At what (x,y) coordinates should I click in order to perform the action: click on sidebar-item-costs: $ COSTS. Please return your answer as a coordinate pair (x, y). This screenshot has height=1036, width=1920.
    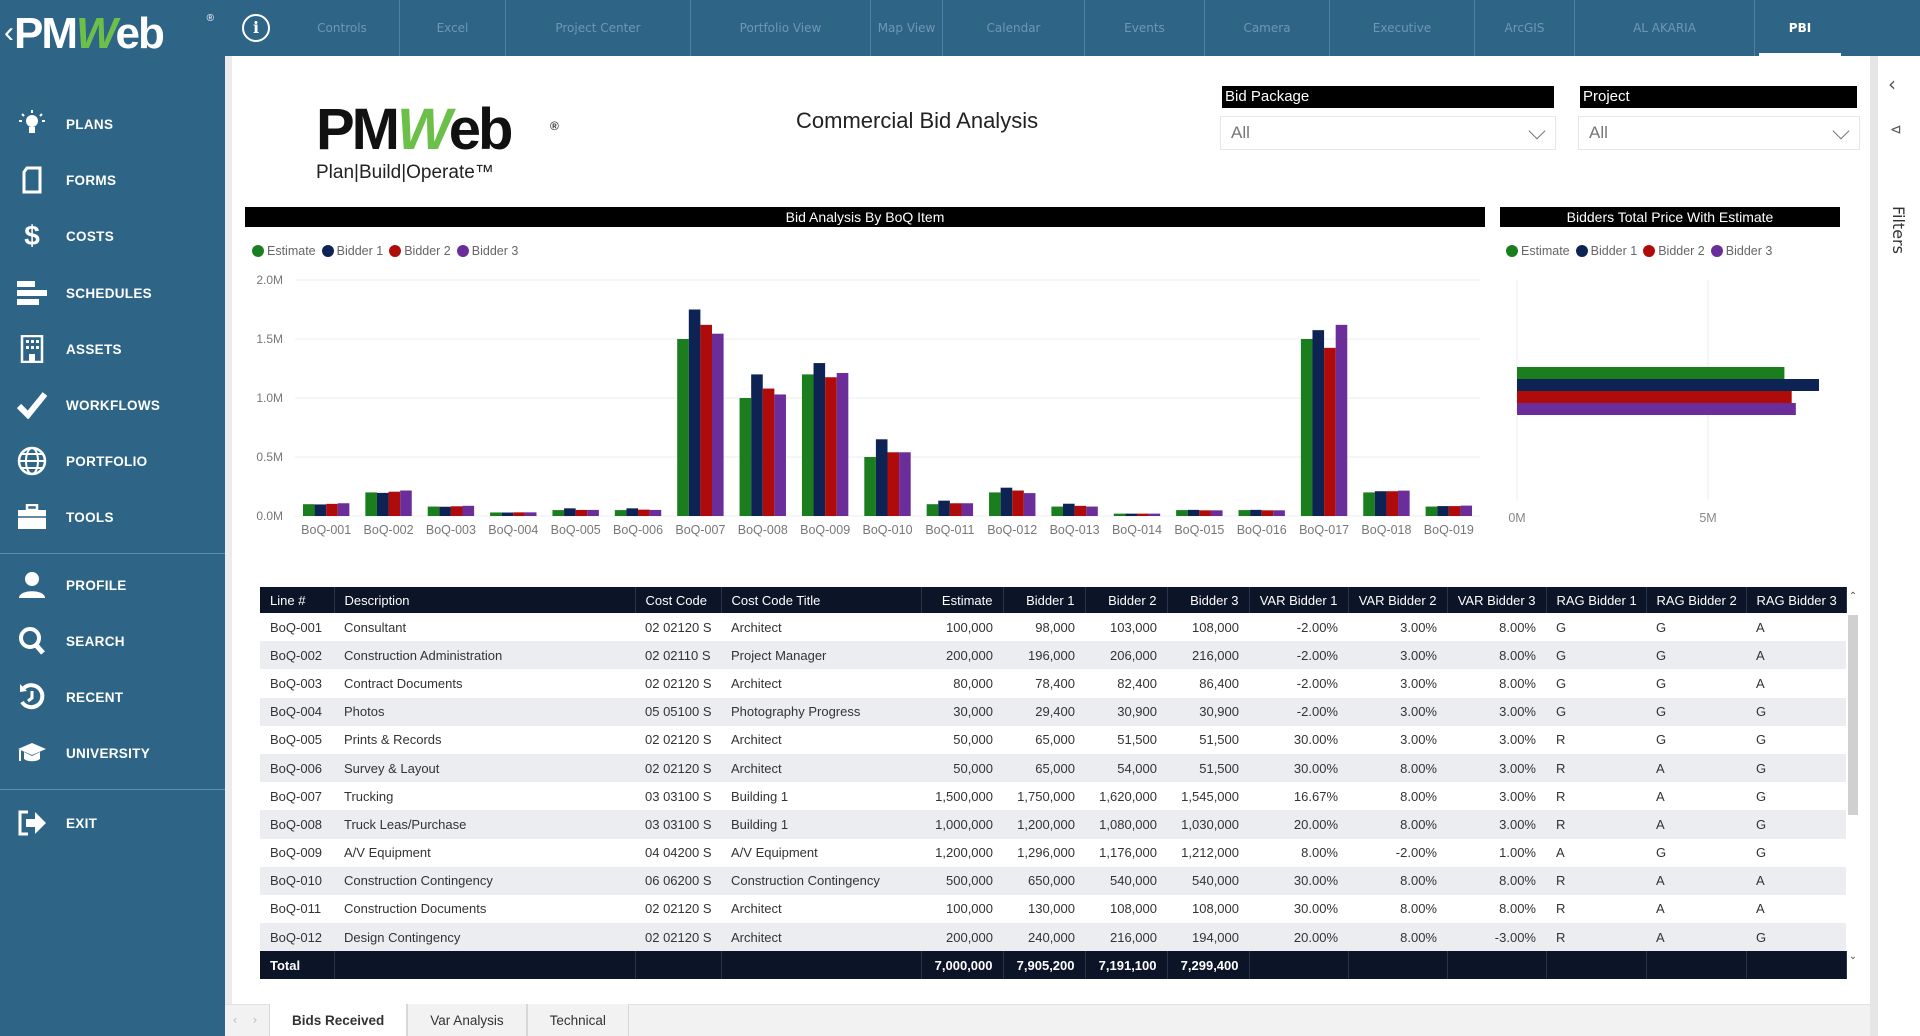
    Looking at the image, I should click on (112, 236).